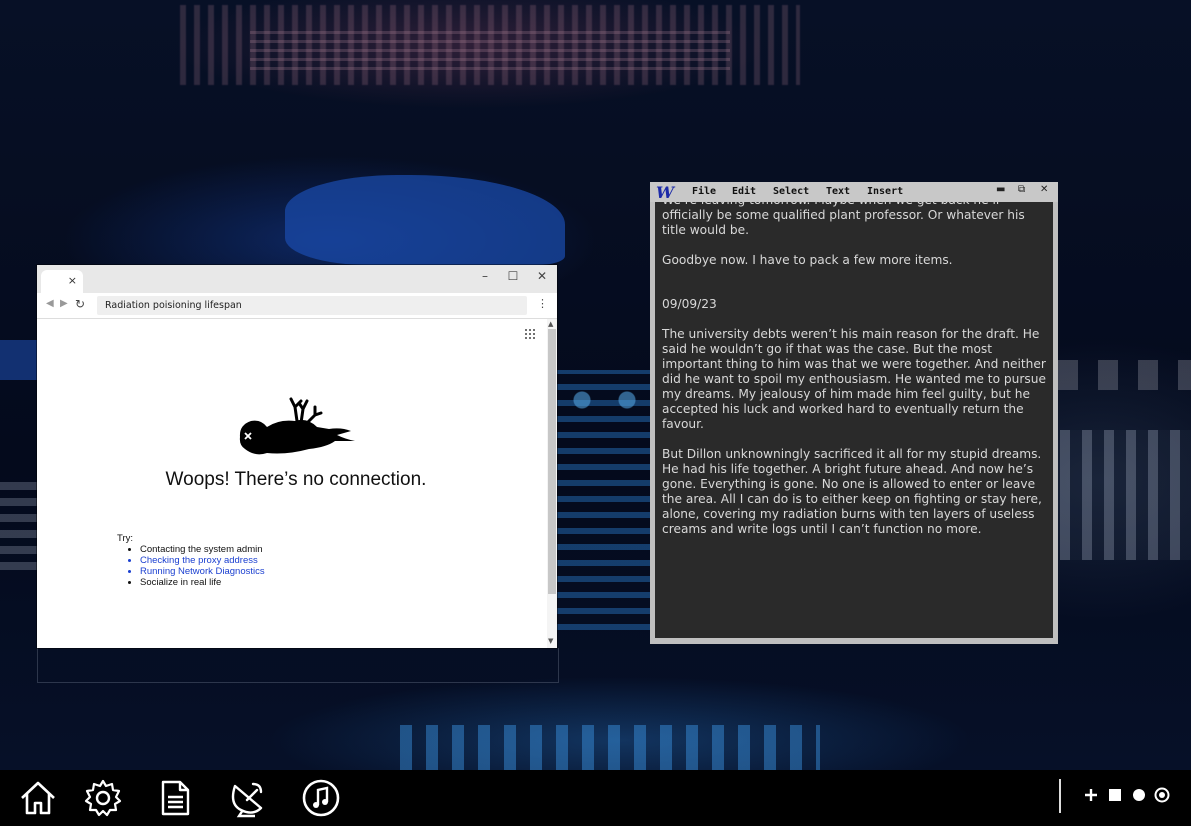 This screenshot has height=826, width=1191. Describe the element at coordinates (1044, 189) in the screenshot. I see `editor-close-button: ✕` at that location.